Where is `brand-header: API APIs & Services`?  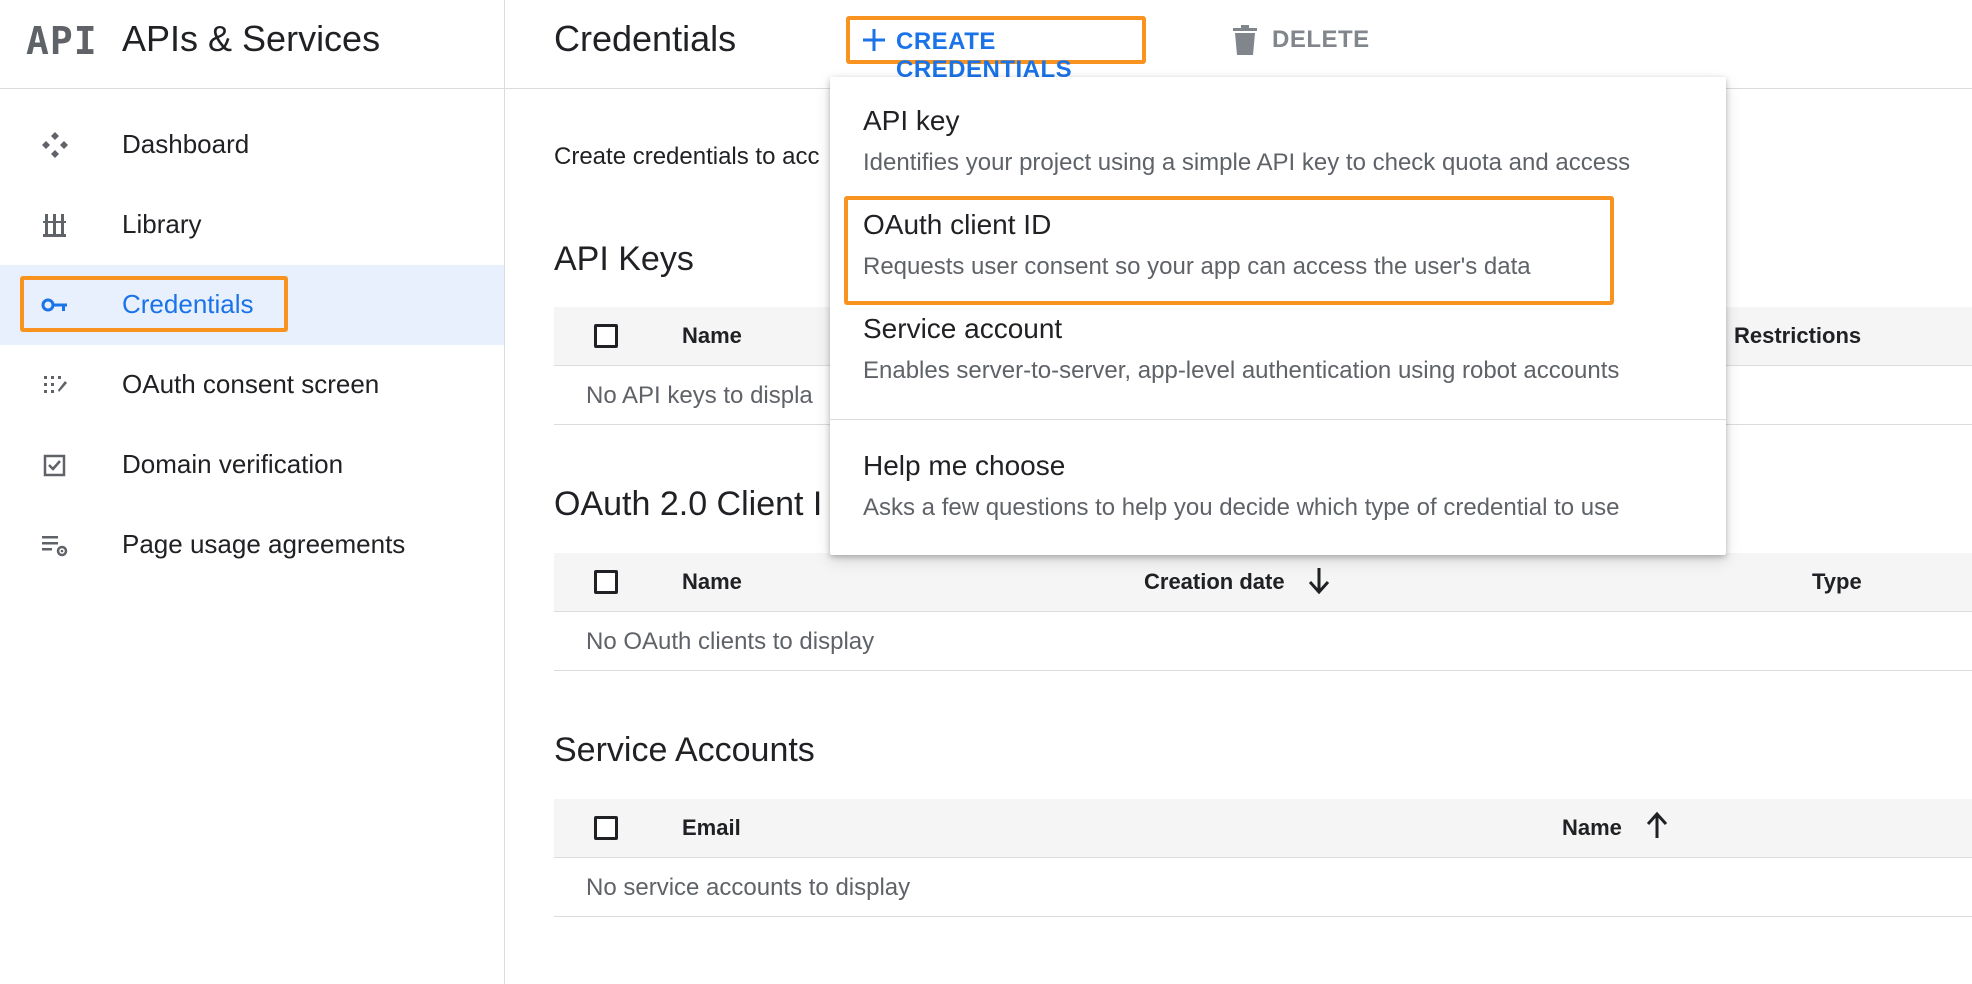
brand-header: API APIs & Services is located at coordinates (252, 44).